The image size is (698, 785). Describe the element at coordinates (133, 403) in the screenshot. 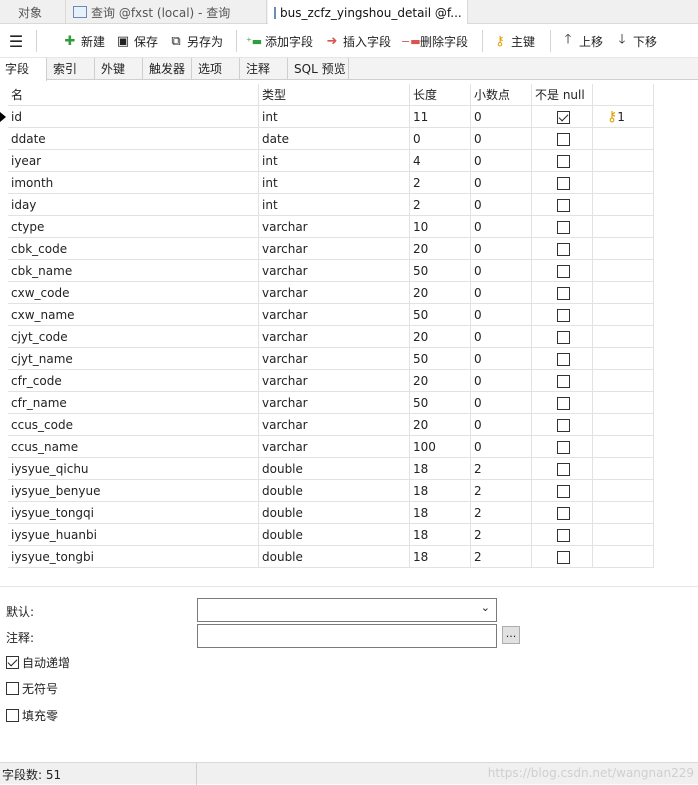

I see `field-name-cell: cfr_name` at that location.